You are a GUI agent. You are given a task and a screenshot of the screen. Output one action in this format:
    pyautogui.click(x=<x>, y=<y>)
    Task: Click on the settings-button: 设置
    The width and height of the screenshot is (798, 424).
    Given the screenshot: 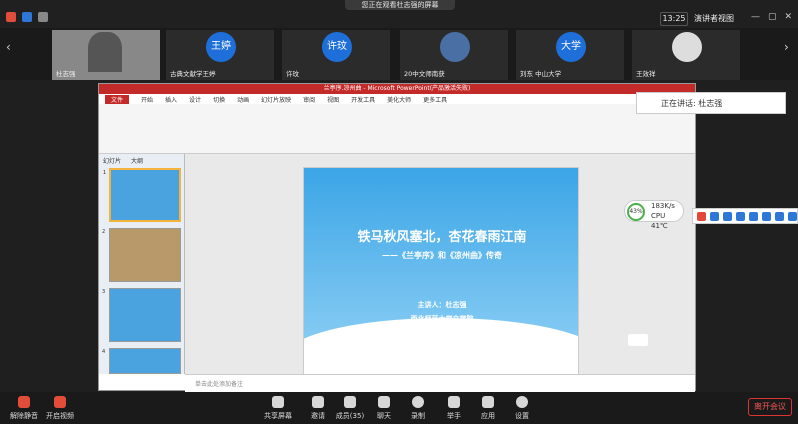 What is the action you would take?
    pyautogui.click(x=522, y=408)
    